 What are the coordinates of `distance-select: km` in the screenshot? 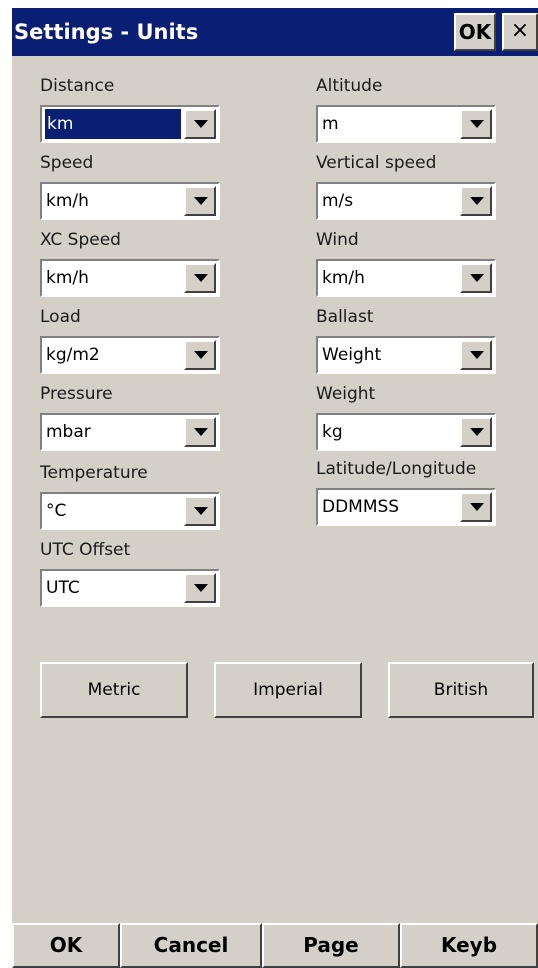 It's located at (130, 124).